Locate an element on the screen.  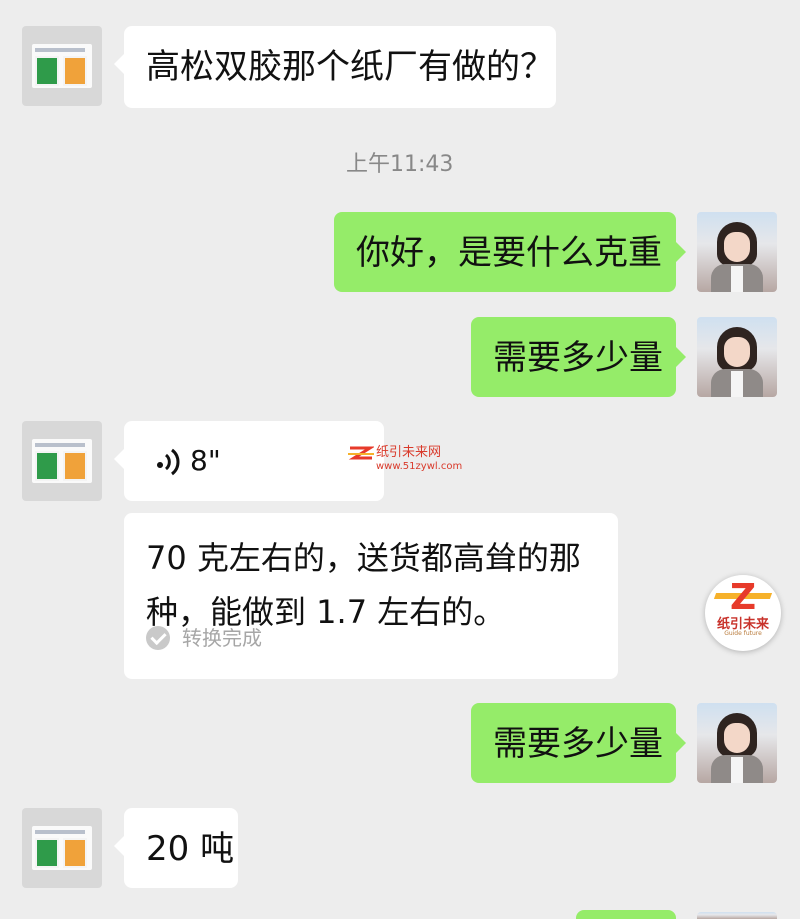
watermark: 纸引未来网 www.51zywl.com is located at coordinates (405, 459).